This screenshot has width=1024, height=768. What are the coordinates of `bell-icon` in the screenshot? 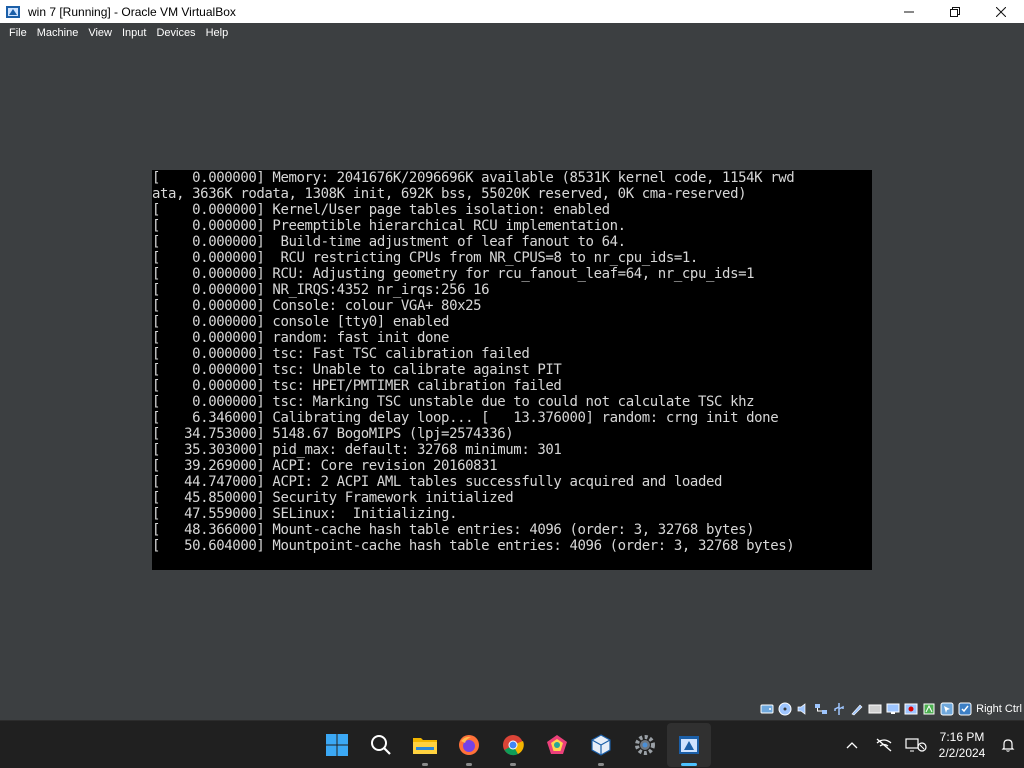 It's located at (1008, 745).